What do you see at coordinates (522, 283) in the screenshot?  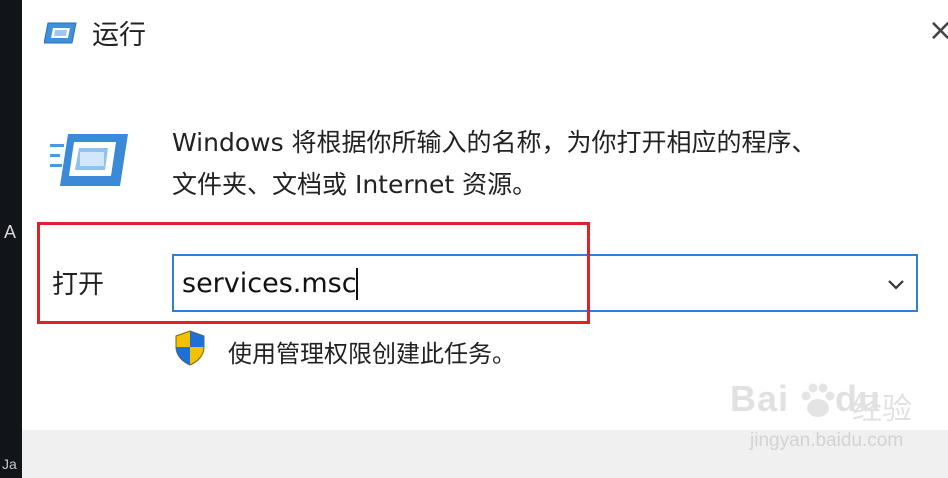 I see `open-input` at bounding box center [522, 283].